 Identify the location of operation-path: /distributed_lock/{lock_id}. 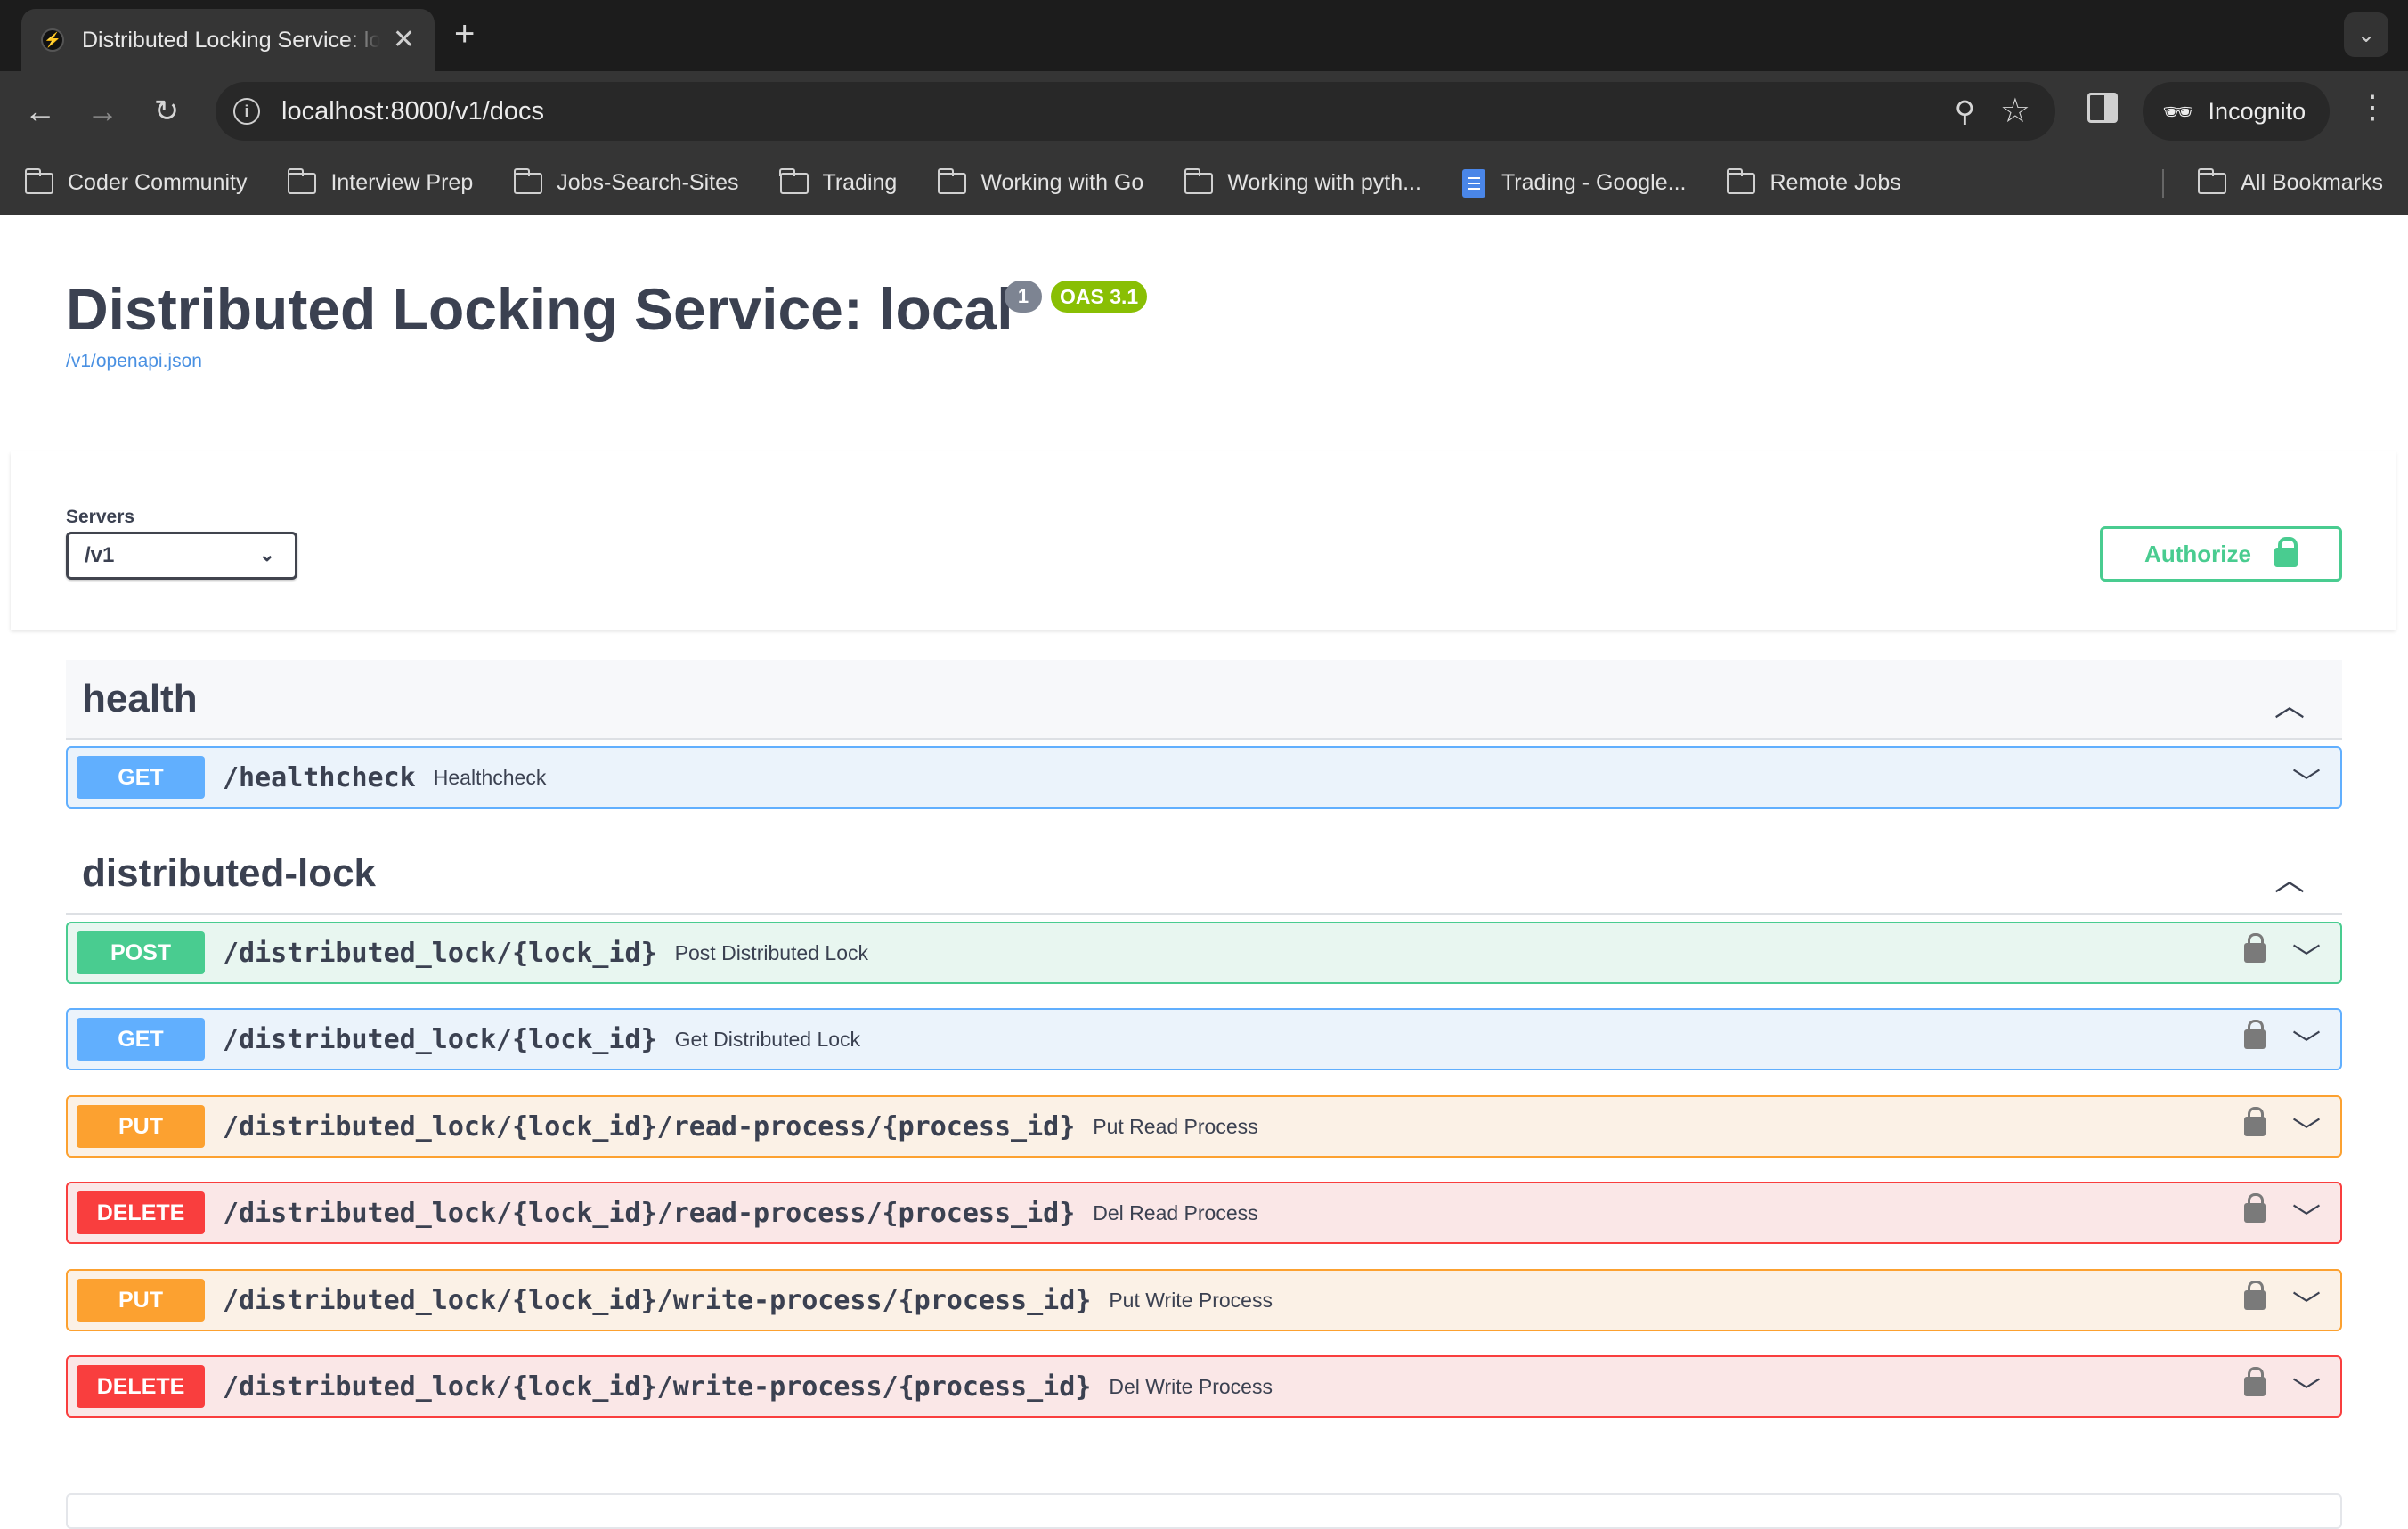
(440, 953).